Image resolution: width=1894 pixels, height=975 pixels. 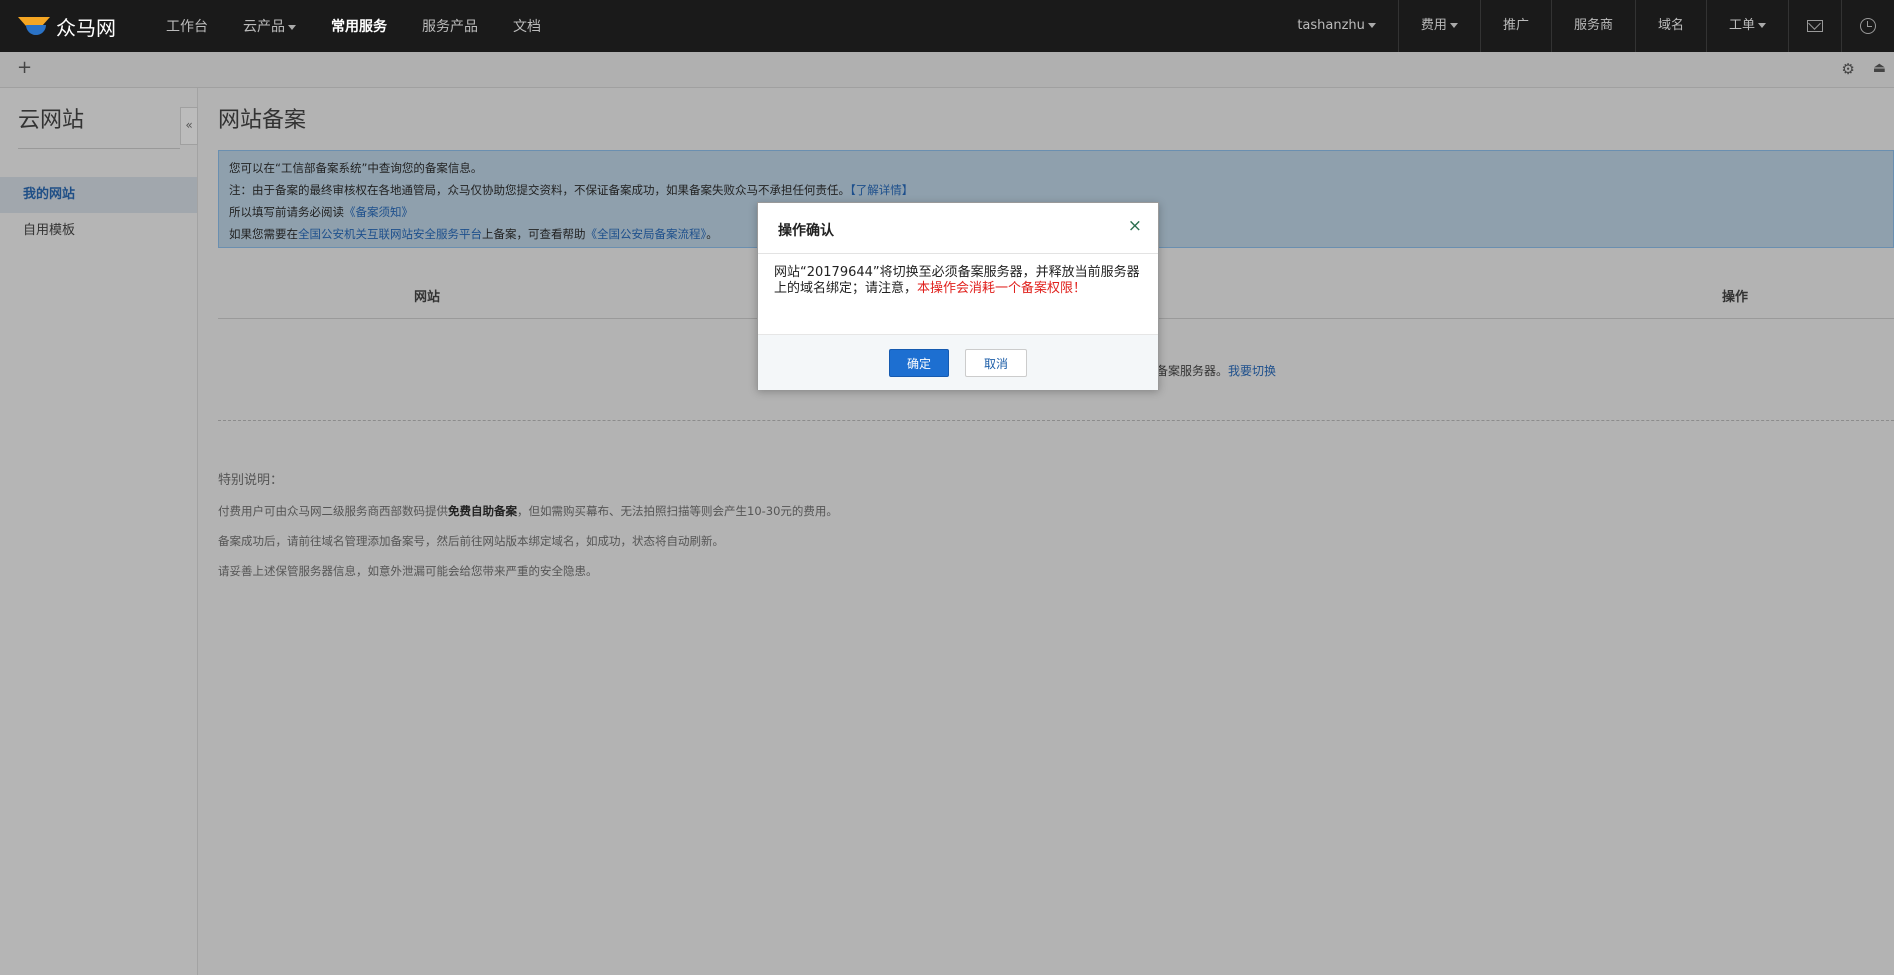 What do you see at coordinates (390, 234) in the screenshot?
I see `police-platform-link: 全国公安机关互联网站安全服务平台` at bounding box center [390, 234].